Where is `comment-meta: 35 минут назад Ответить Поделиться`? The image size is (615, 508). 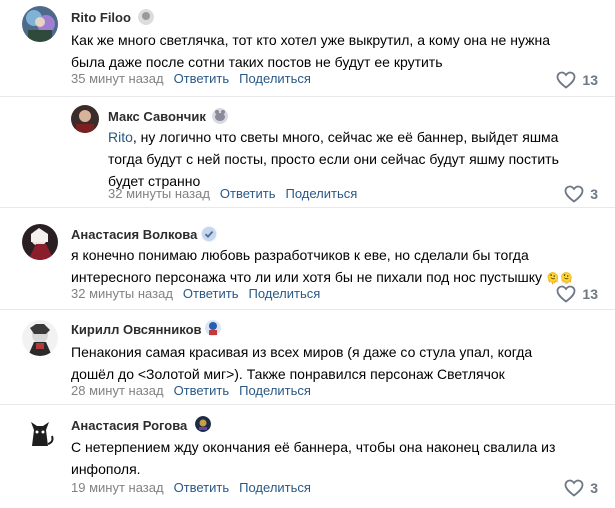
comment-meta: 35 минут назад Ответить Поделиться is located at coordinates (191, 78).